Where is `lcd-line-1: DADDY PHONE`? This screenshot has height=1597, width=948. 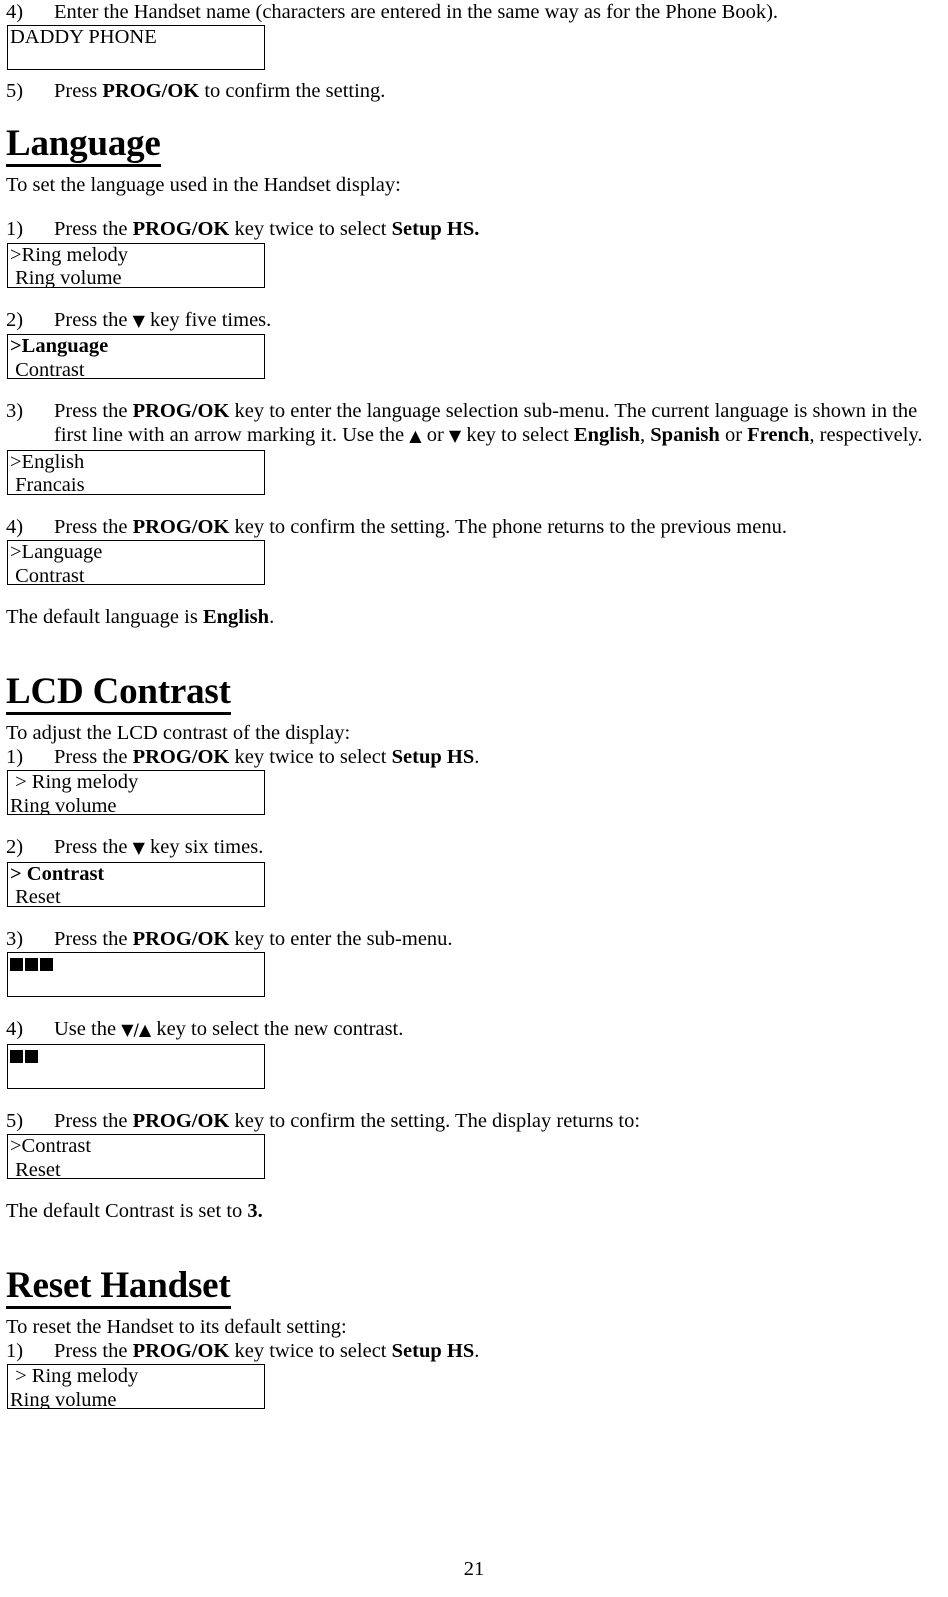 lcd-line-1: DADDY PHONE is located at coordinates (83, 37).